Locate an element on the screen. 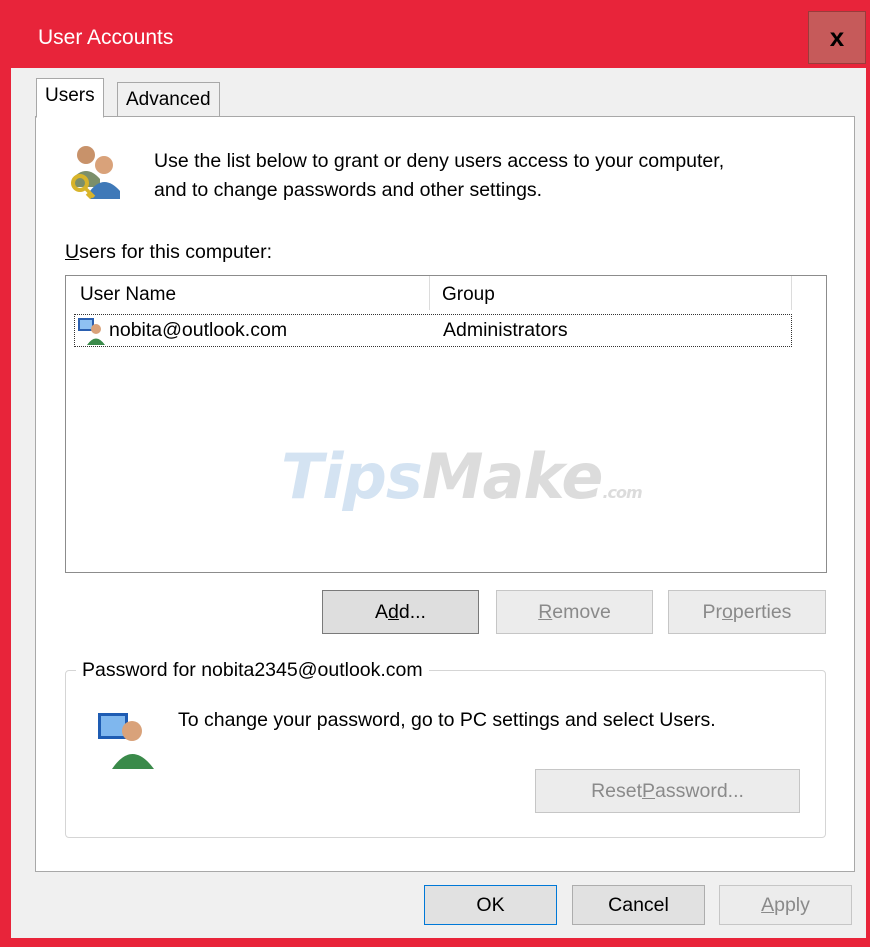 This screenshot has height=947, width=870. users-list-label: Users for this computer: is located at coordinates (168, 252).